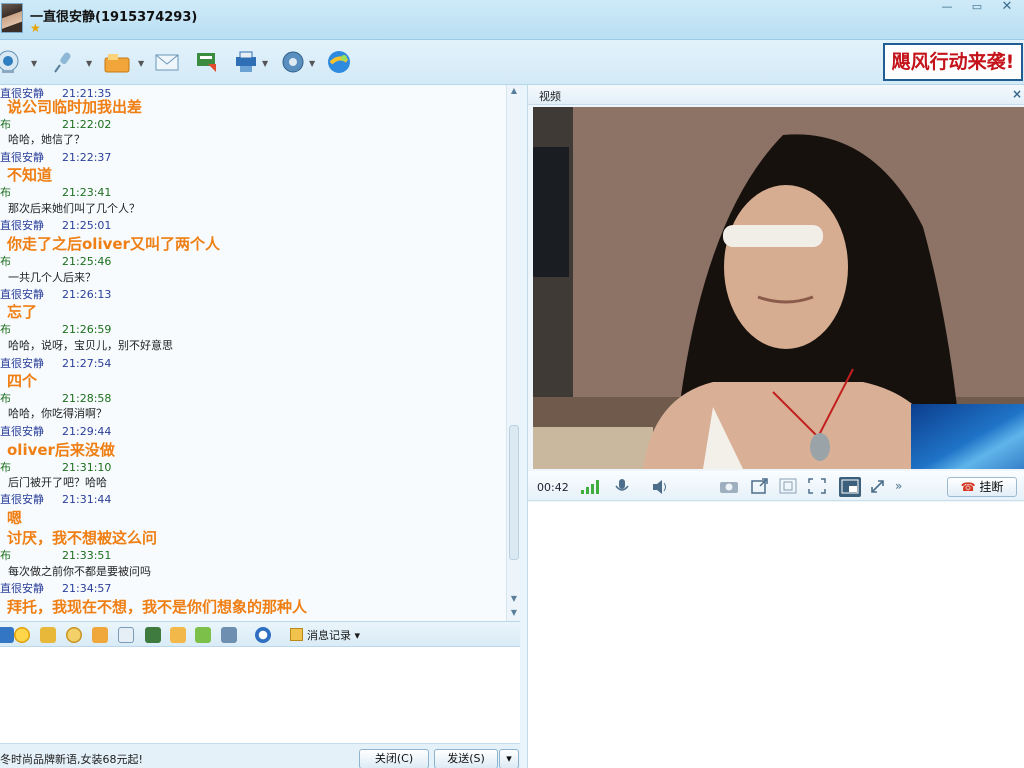  What do you see at coordinates (512, 62) in the screenshot?
I see `toolbar: ▼ ▼ ▼ ▼ ▼ 飓风行动来袭!` at bounding box center [512, 62].